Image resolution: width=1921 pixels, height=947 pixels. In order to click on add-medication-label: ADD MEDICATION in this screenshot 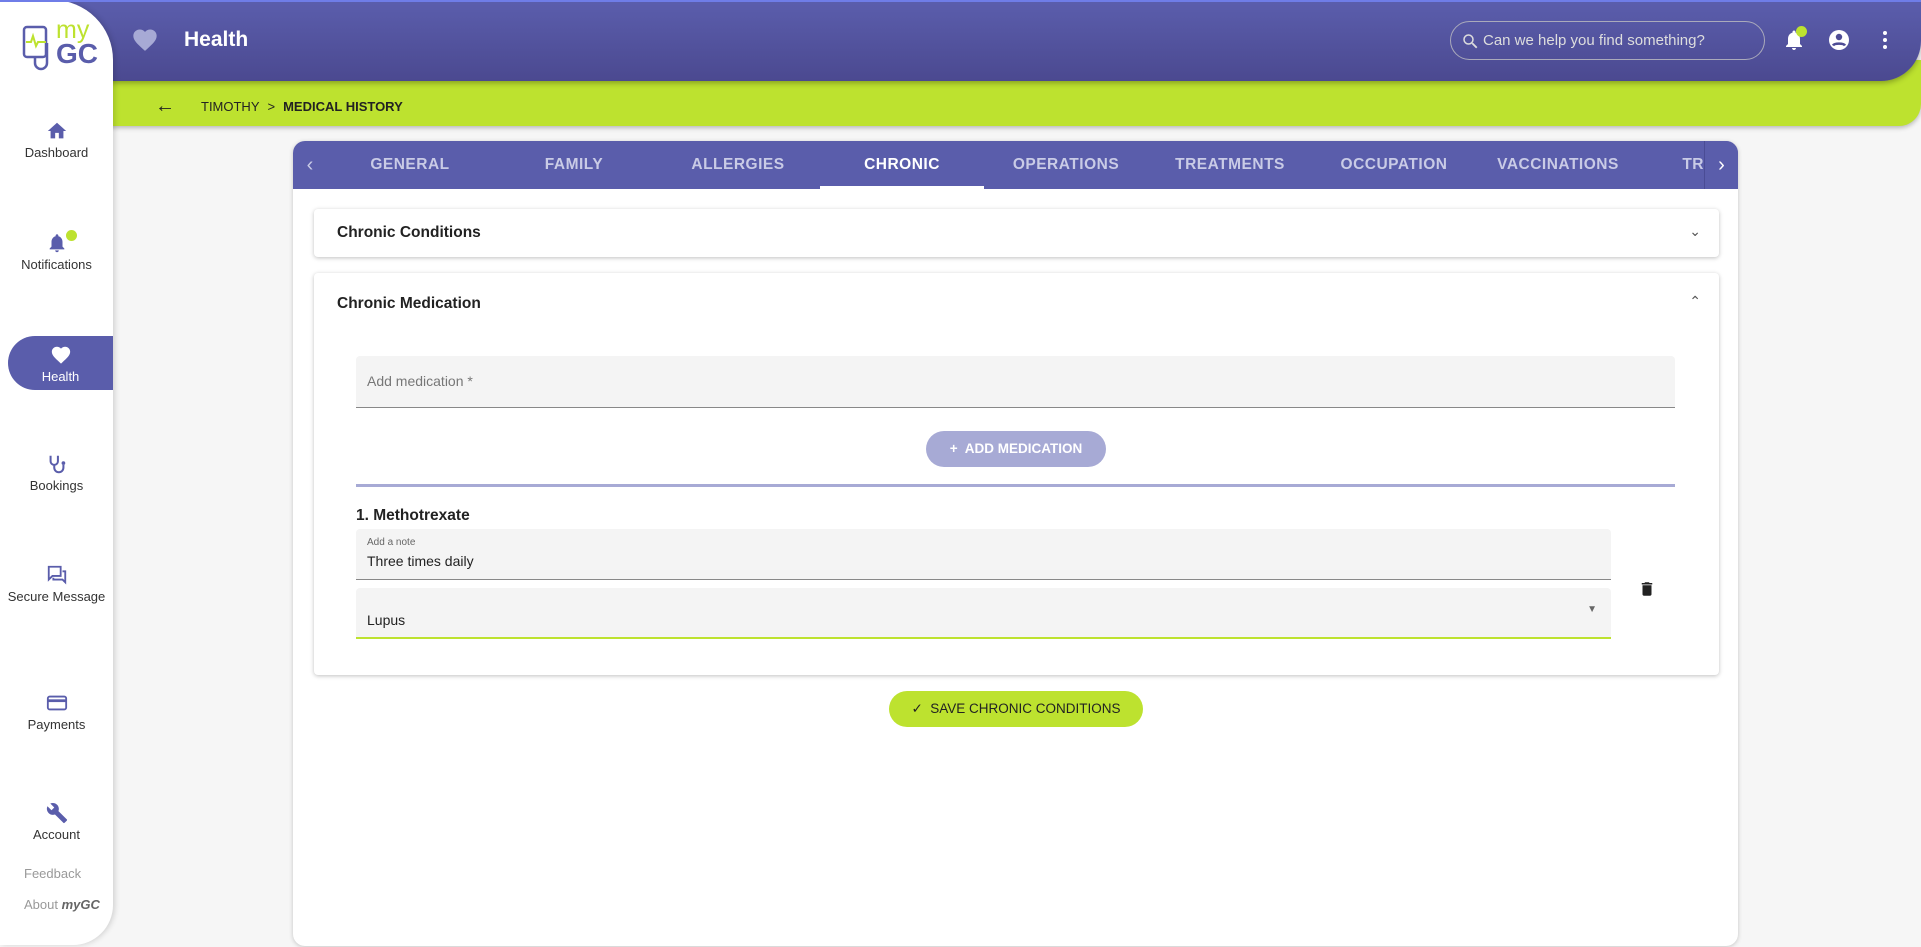, I will do `click(1023, 448)`.